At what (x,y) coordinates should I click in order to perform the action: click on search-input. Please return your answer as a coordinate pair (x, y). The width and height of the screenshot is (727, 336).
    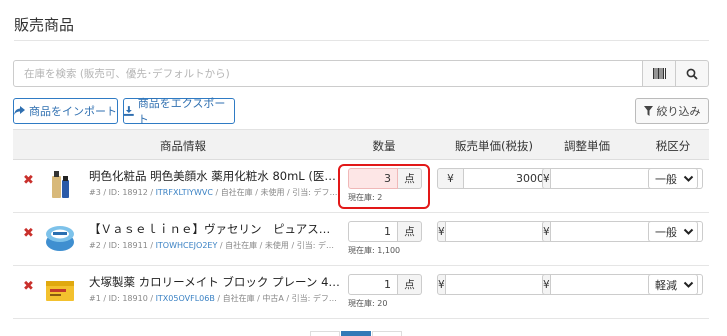
    Looking at the image, I should click on (328, 73).